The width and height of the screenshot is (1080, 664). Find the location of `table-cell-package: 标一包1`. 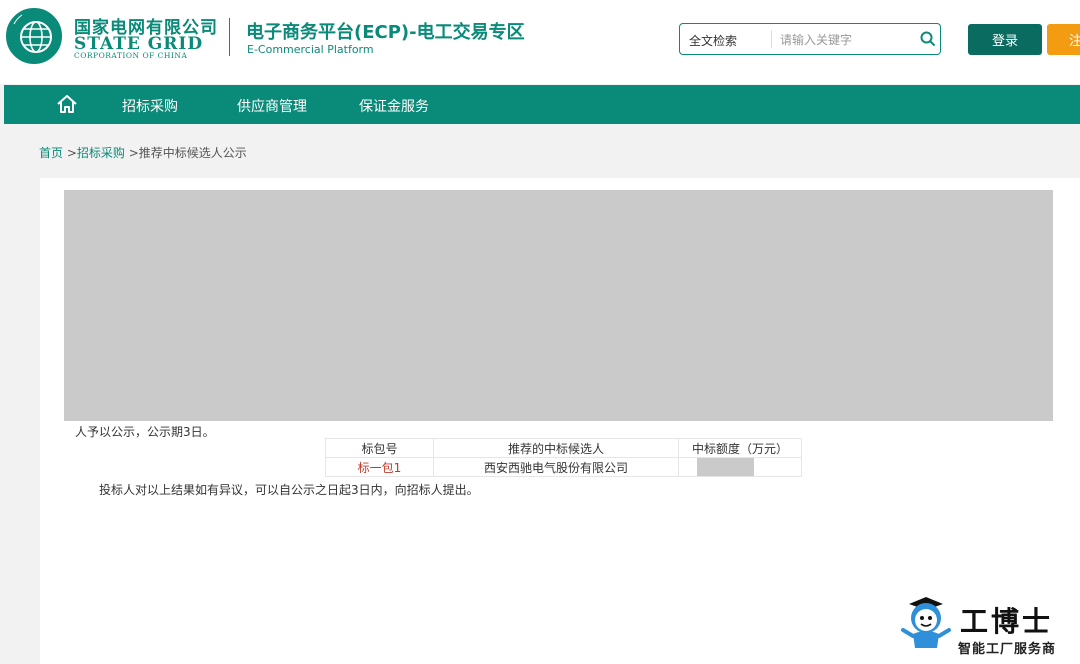

table-cell-package: 标一包1 is located at coordinates (379, 467).